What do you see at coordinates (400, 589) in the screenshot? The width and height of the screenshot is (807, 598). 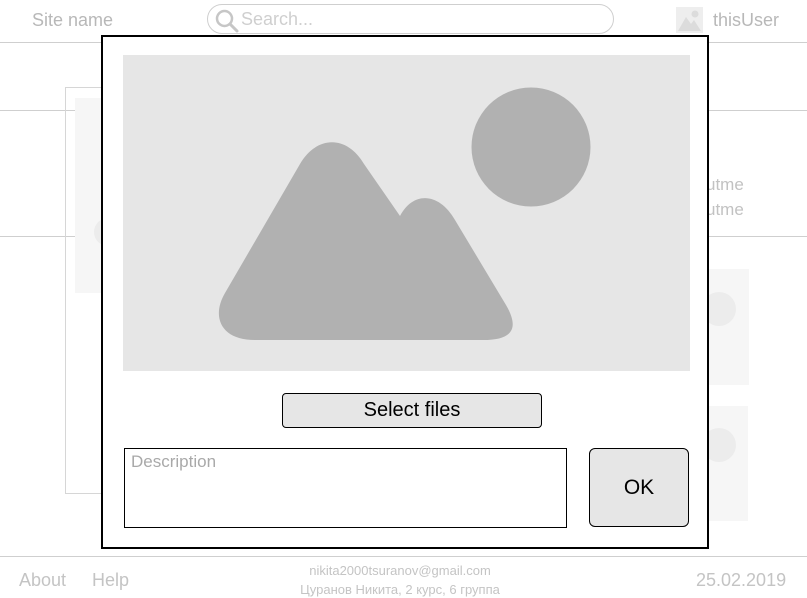 I see `footer-author: Цуранов Никита, 2 курс, 6 группа` at bounding box center [400, 589].